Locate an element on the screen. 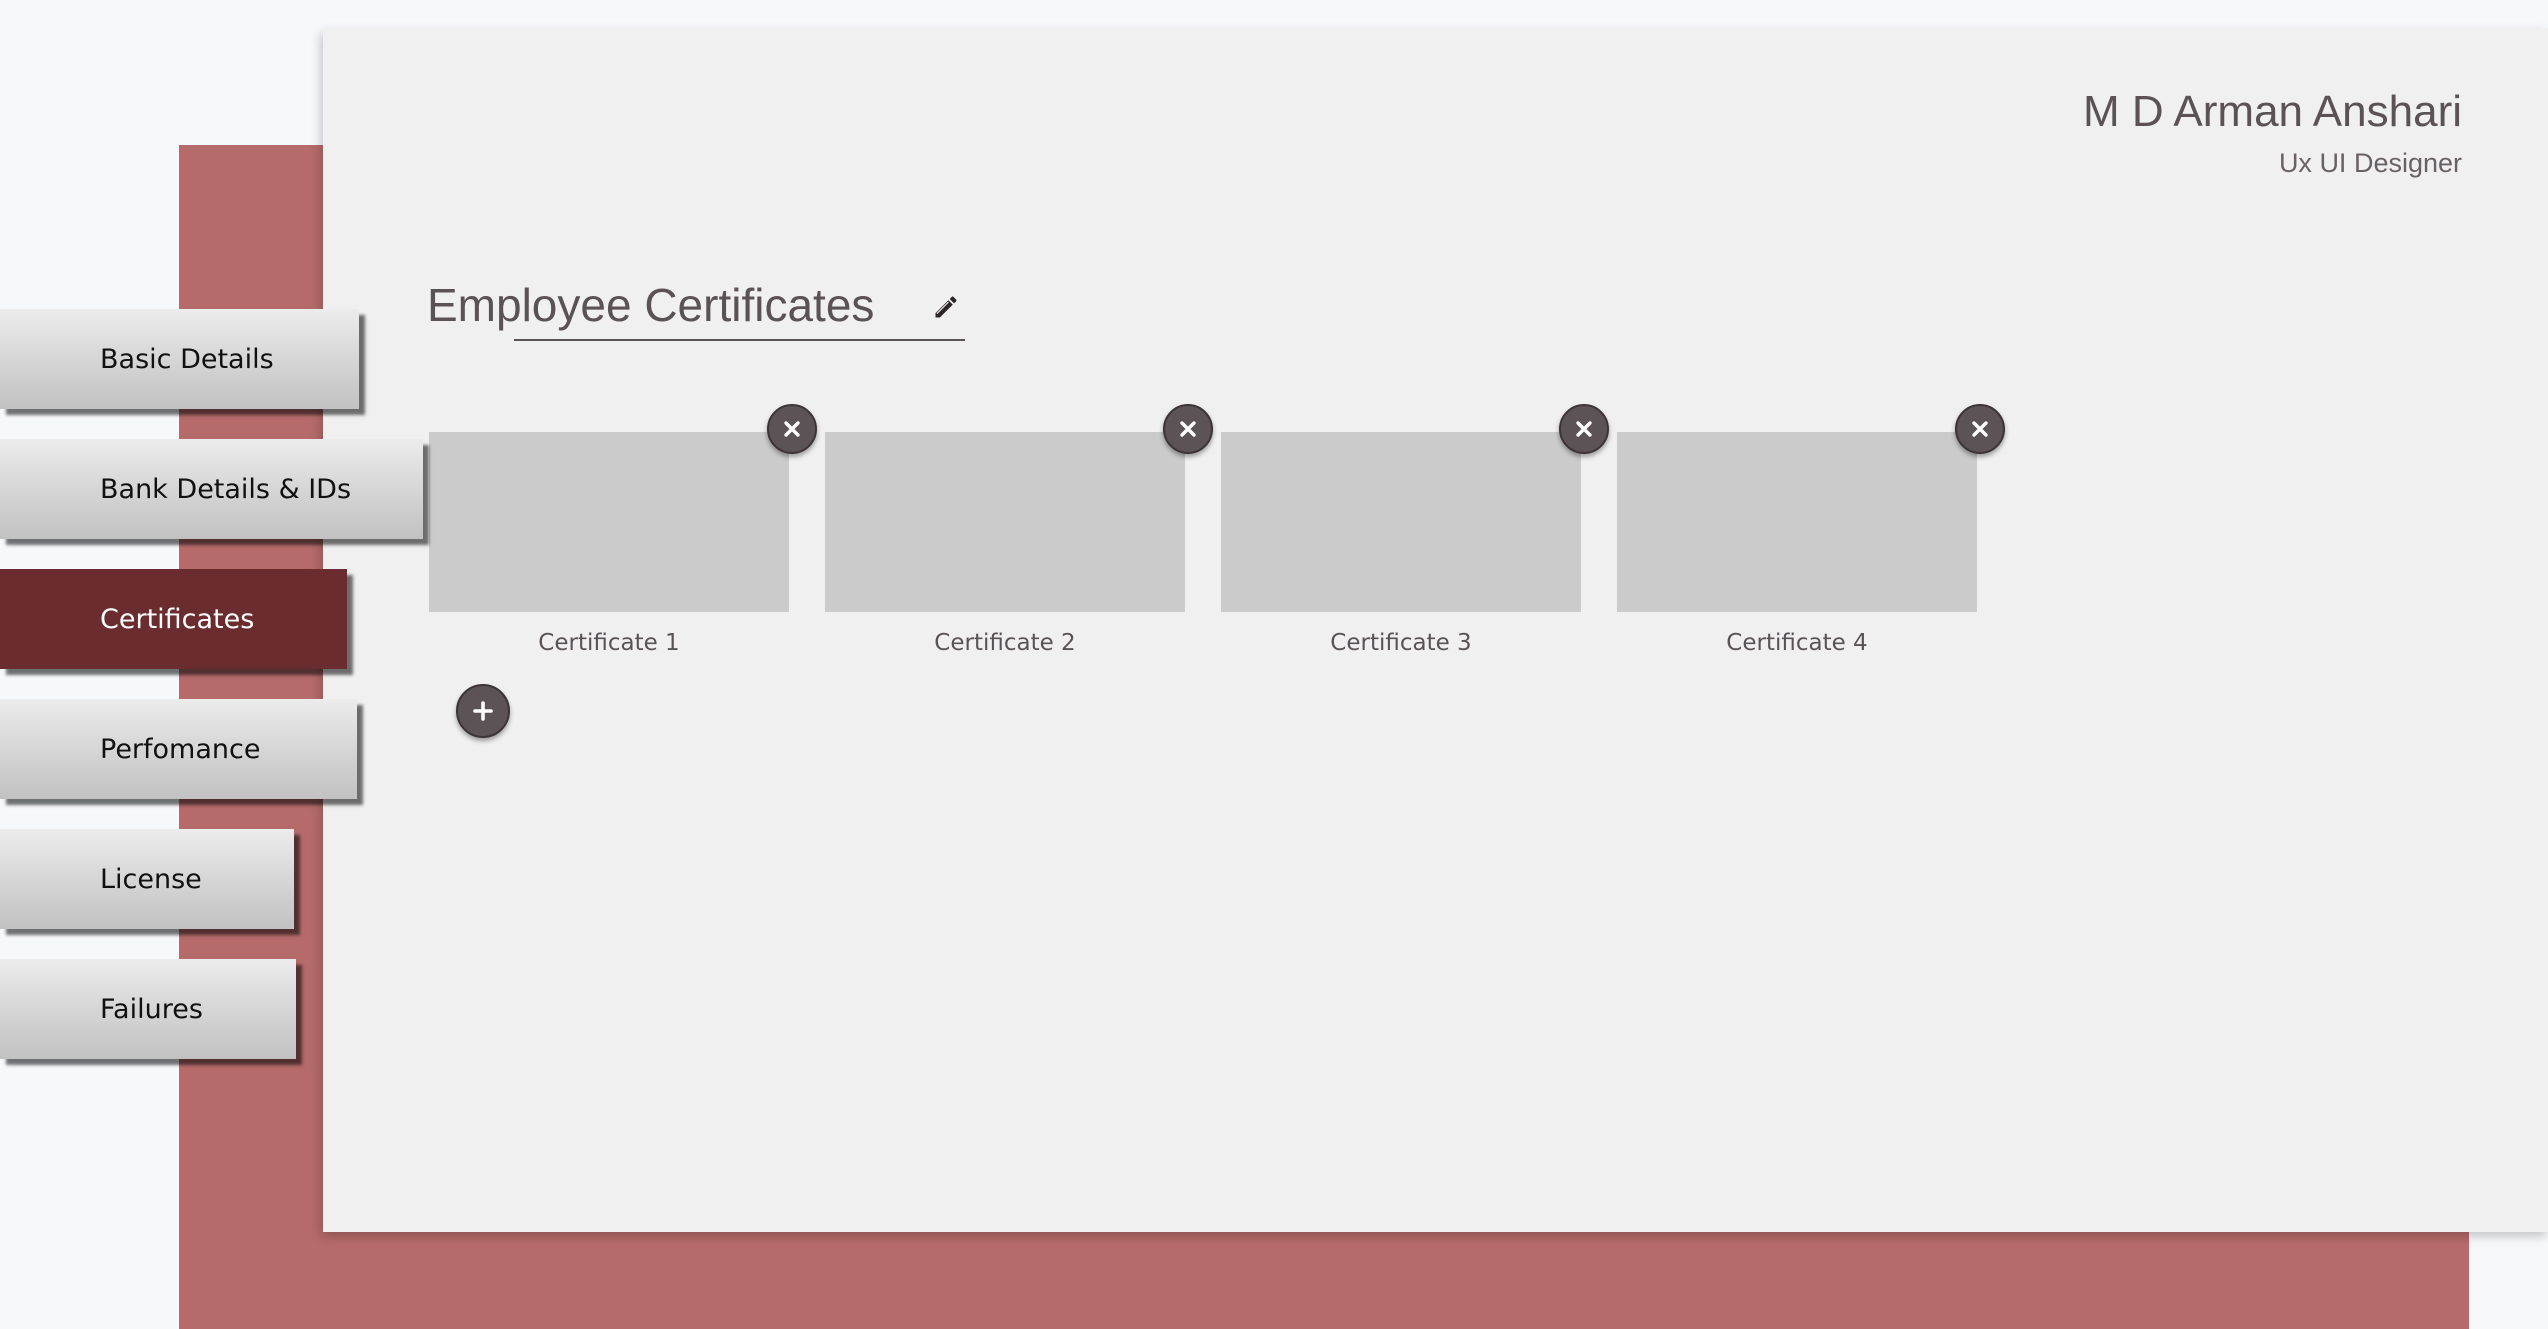  user-name: M D Arman Anshari is located at coordinates (2272, 111).